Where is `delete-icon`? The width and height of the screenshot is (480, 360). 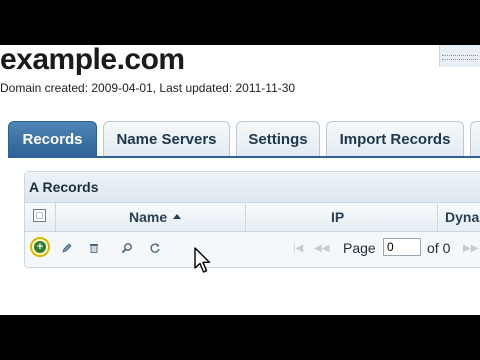
delete-icon is located at coordinates (94, 248).